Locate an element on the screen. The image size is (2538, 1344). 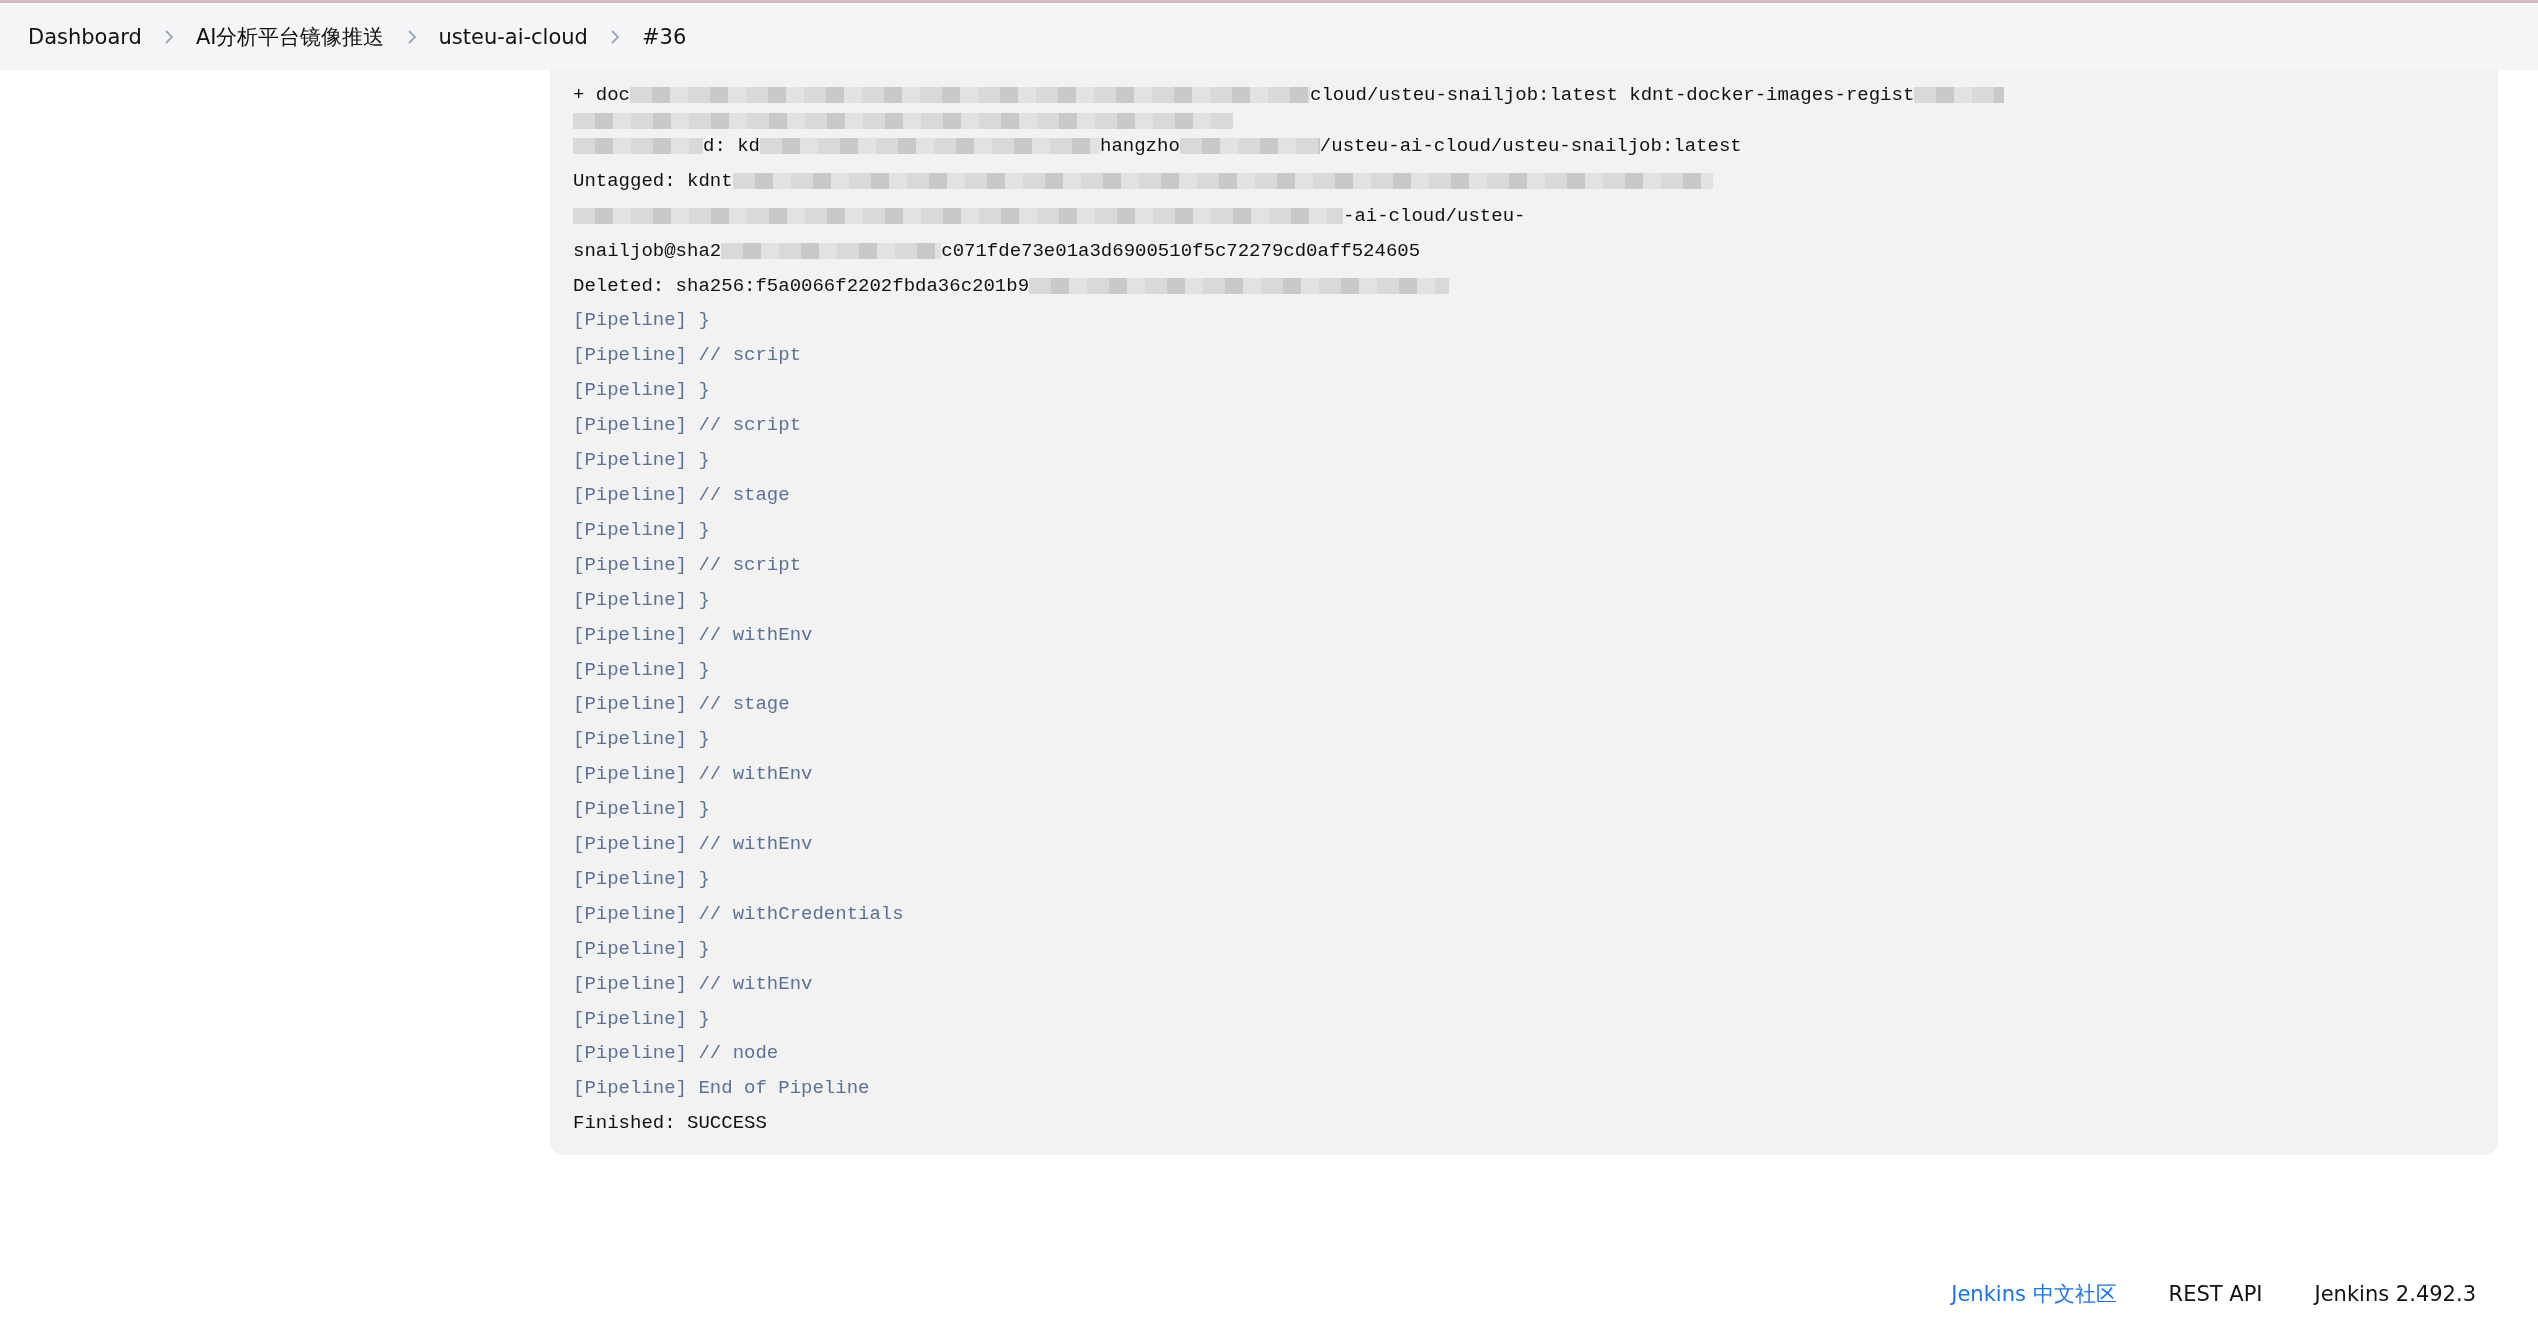
breadcrumb-link: #36 is located at coordinates (664, 36).